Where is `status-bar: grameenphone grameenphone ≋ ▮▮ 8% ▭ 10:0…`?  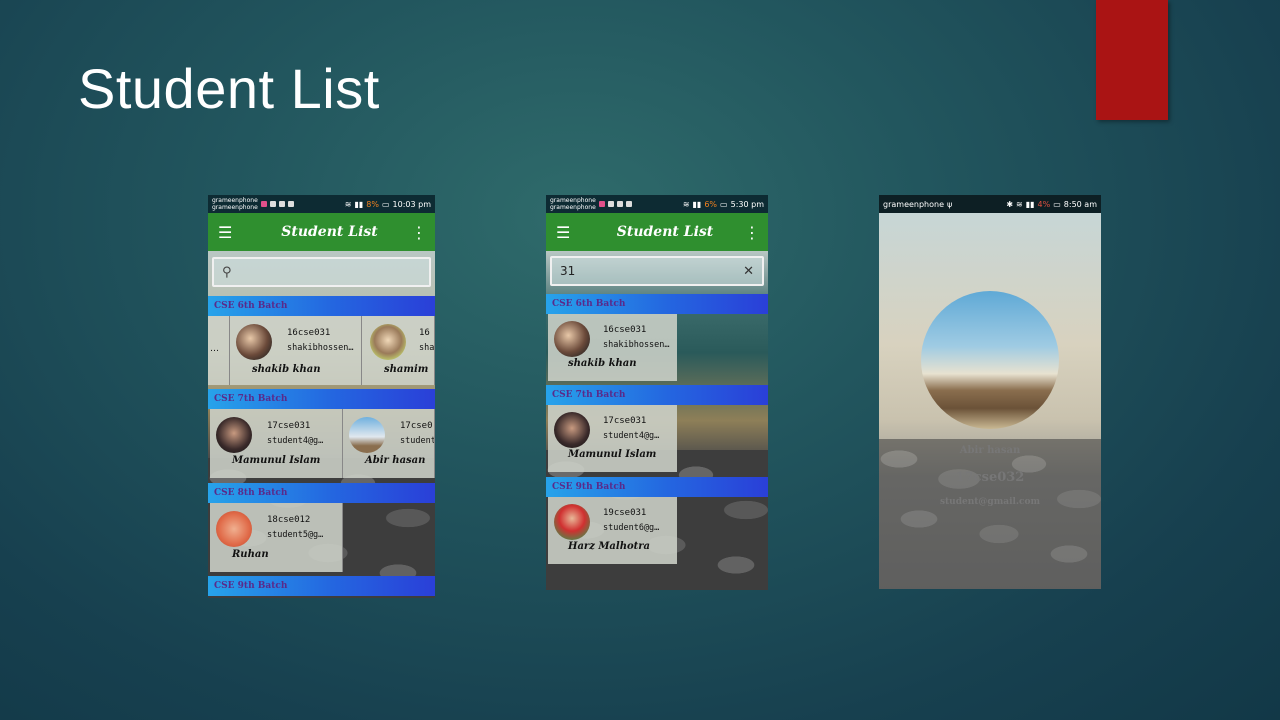
status-bar: grameenphone grameenphone ≋ ▮▮ 8% ▭ 10:0… is located at coordinates (321, 204).